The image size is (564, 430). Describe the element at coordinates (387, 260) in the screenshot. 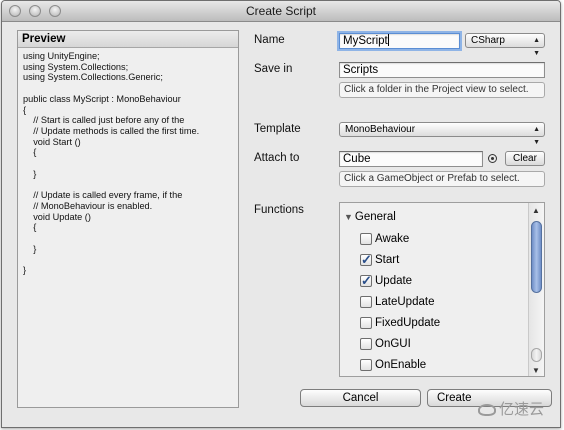

I see `function-label: Start` at that location.